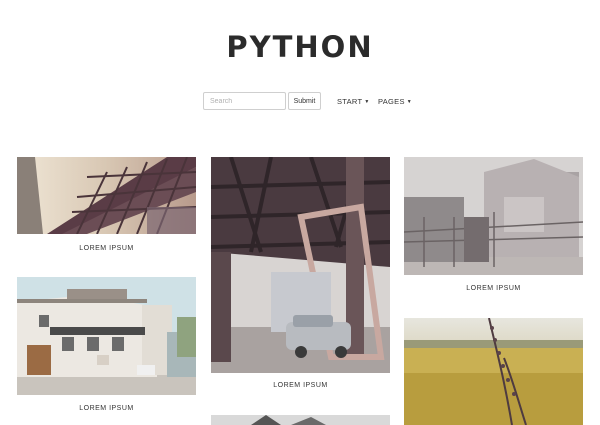 The width and height of the screenshot is (600, 425). Describe the element at coordinates (391, 101) in the screenshot. I see `nav-pages-label: PAGES` at that location.